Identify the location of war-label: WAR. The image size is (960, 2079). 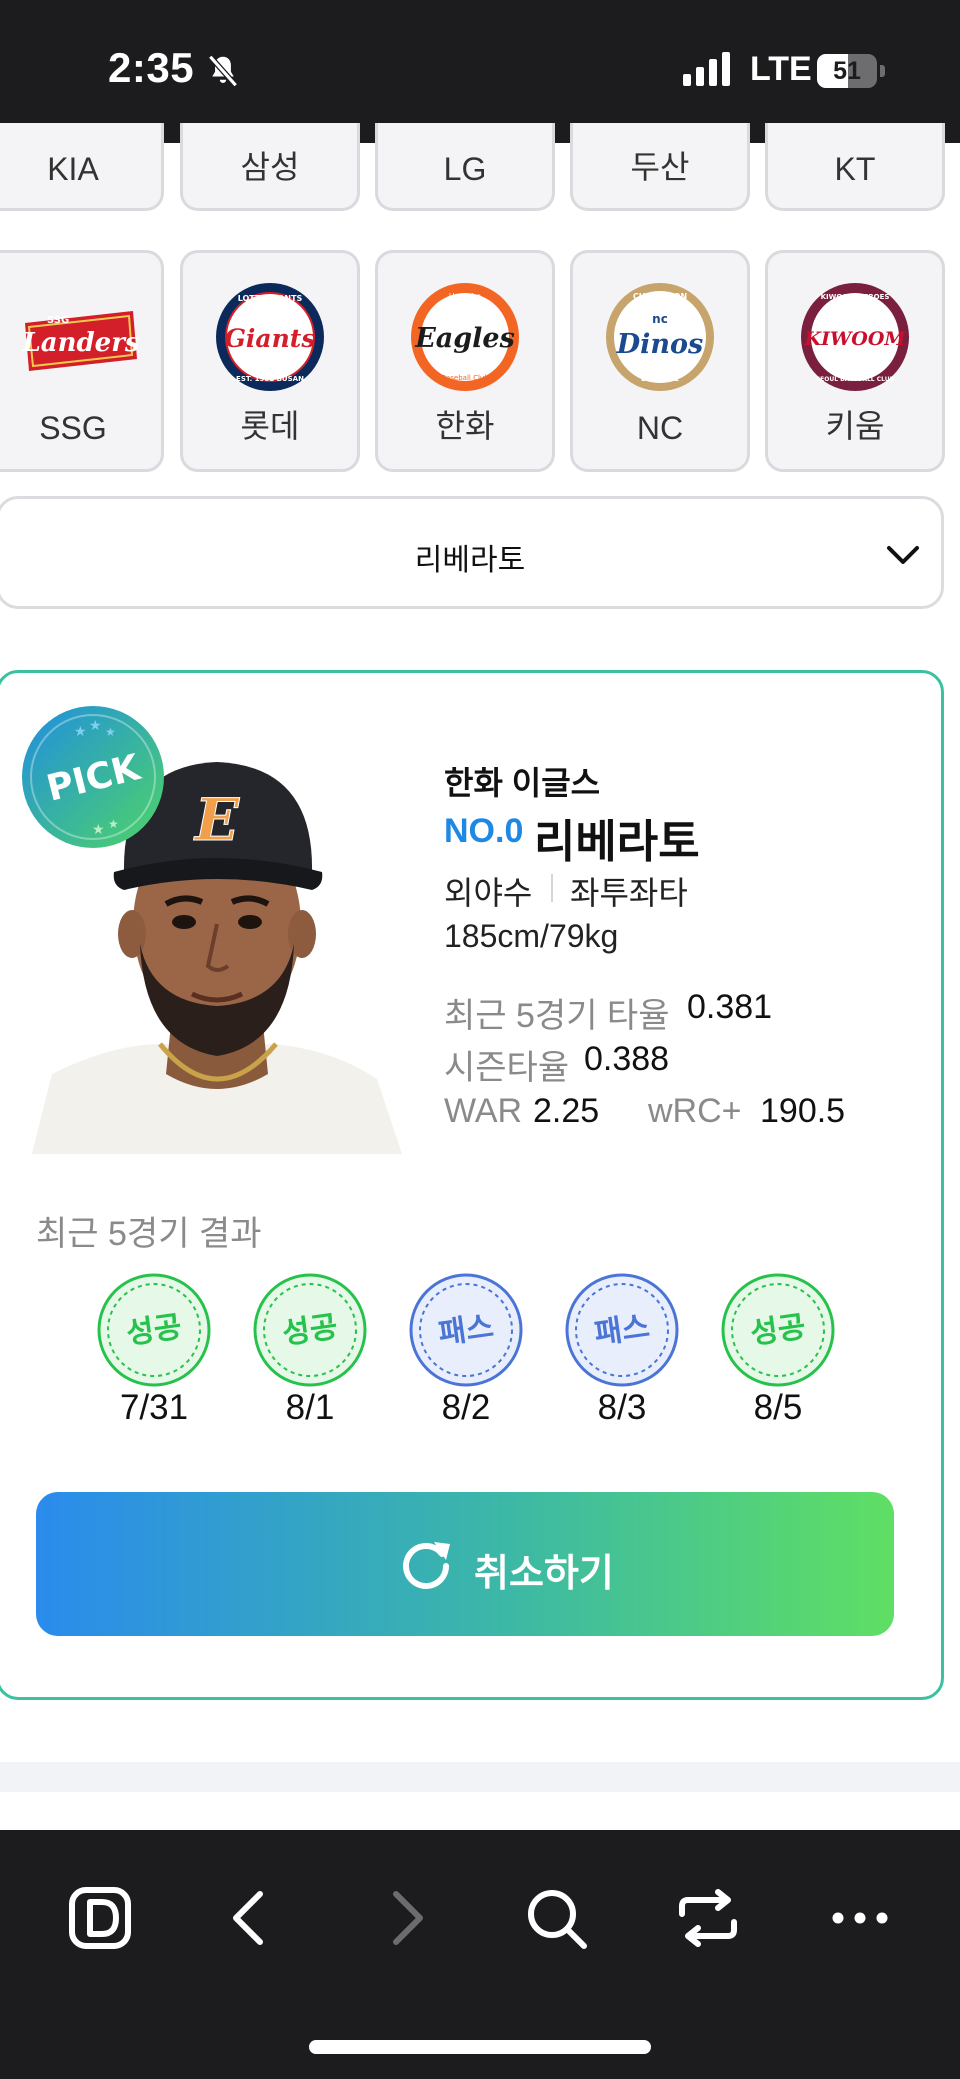
(483, 1111).